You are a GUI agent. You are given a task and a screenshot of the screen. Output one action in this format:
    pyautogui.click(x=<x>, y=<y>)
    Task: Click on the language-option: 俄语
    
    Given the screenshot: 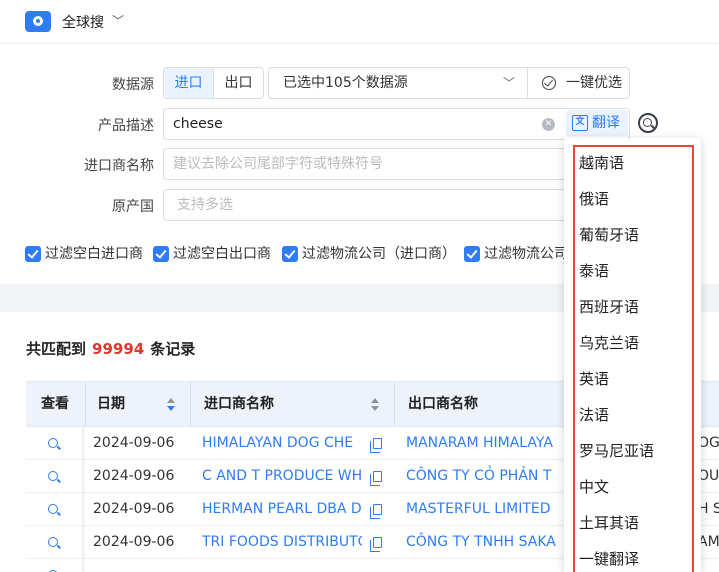 What is the action you would take?
    pyautogui.click(x=594, y=198)
    